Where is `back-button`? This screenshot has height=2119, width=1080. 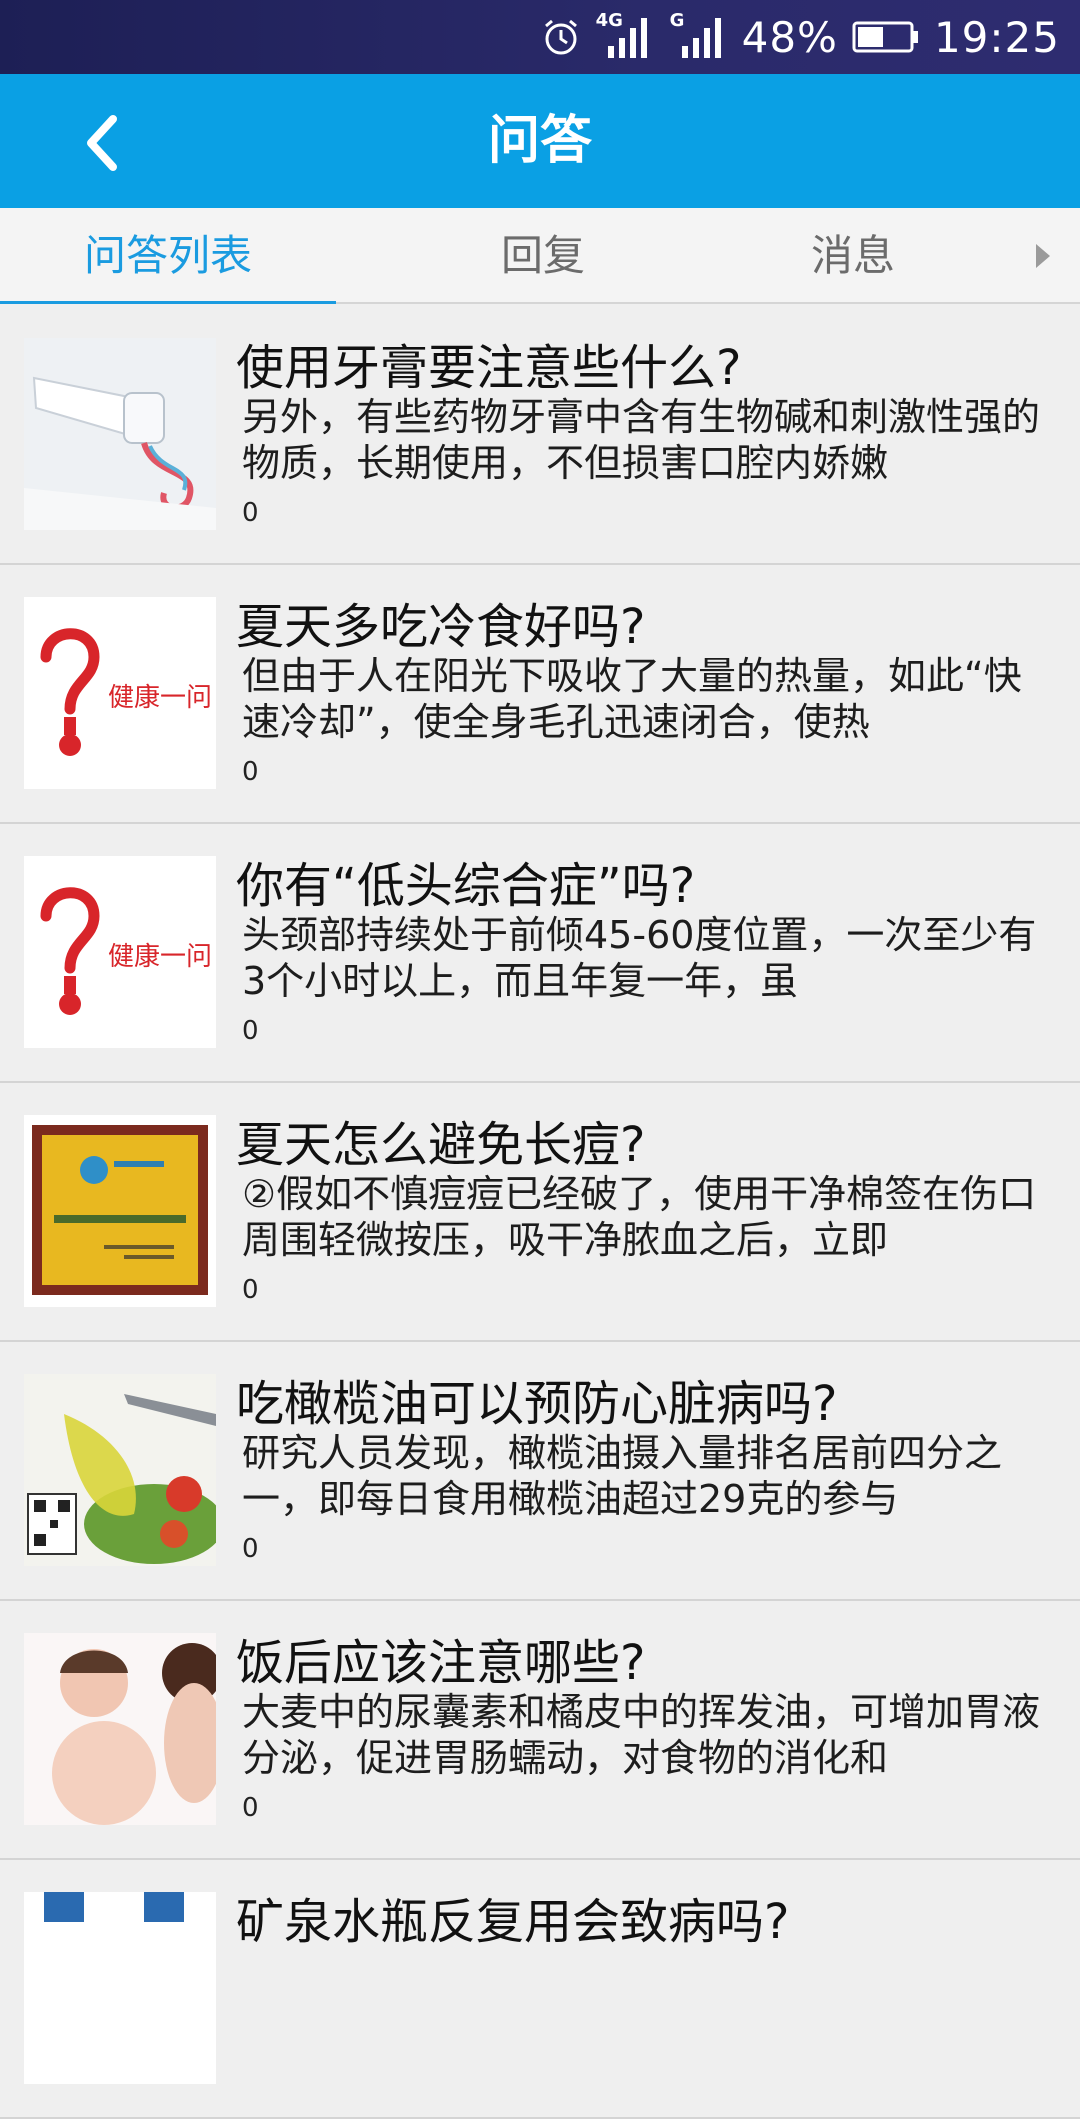 back-button is located at coordinates (101, 143).